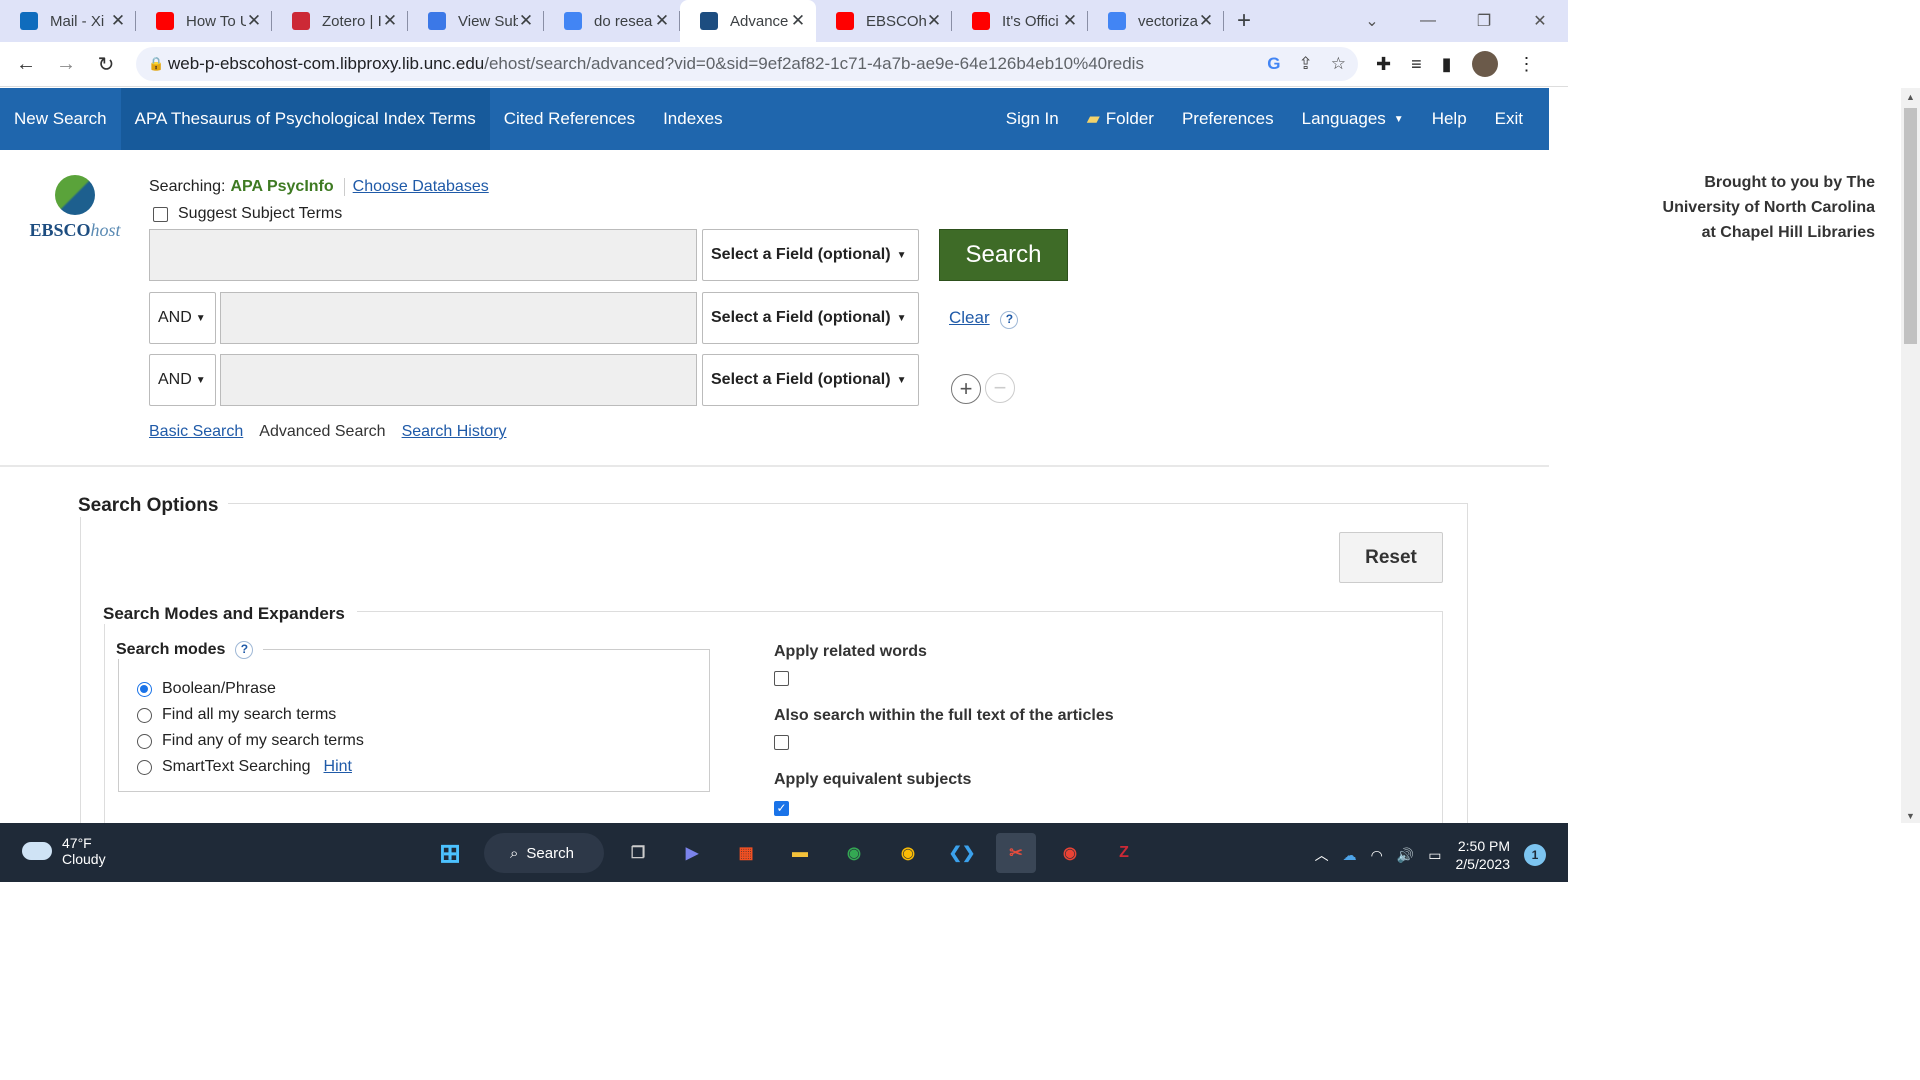  What do you see at coordinates (106, 64) in the screenshot?
I see `reload-icon: ↻` at bounding box center [106, 64].